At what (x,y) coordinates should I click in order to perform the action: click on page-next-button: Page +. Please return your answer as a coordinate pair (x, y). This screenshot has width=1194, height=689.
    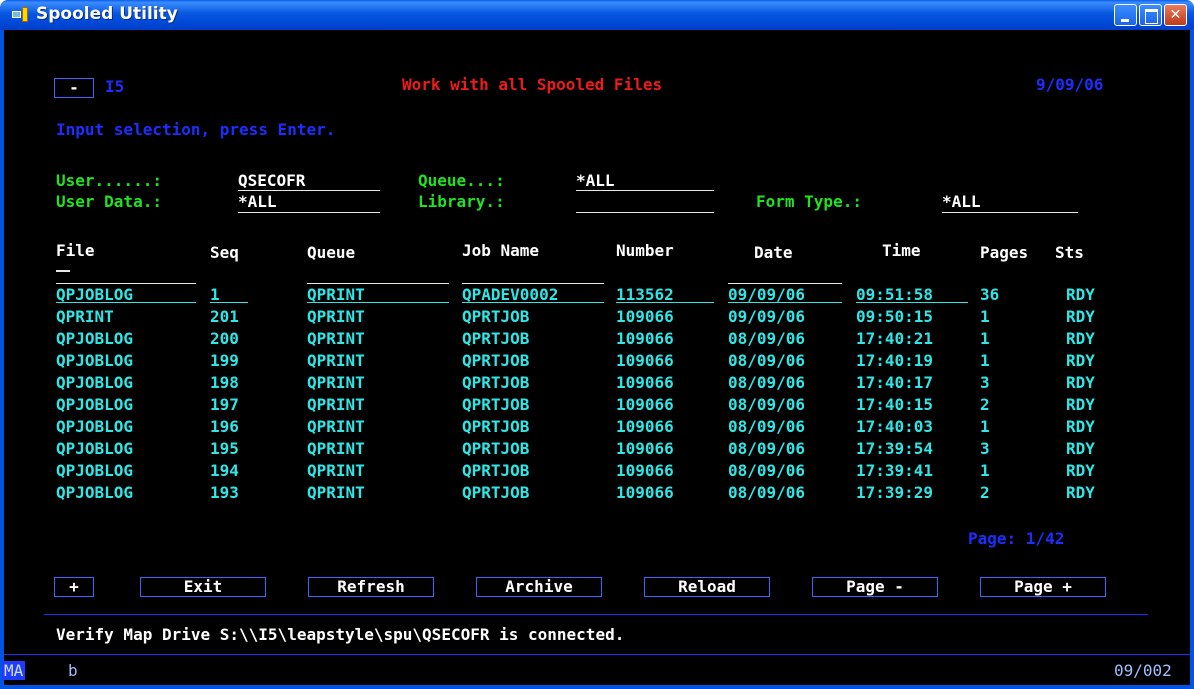
    Looking at the image, I should click on (1043, 587).